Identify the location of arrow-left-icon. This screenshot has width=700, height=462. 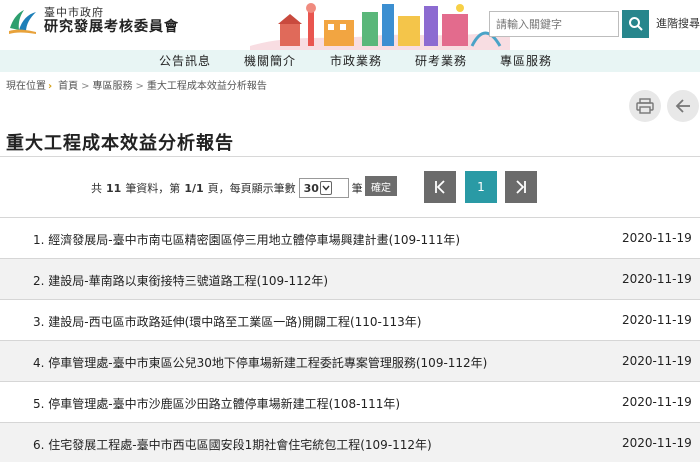
(682, 106).